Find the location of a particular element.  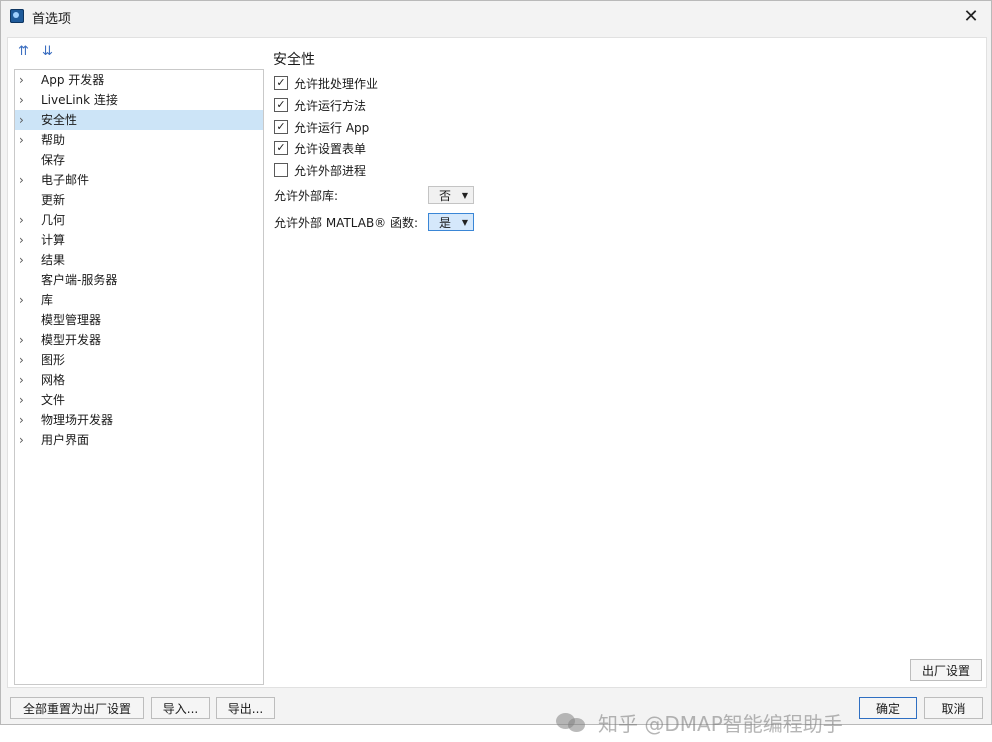

security-checkbox-row: ✓ 允许批处理作业 is located at coordinates (326, 83).